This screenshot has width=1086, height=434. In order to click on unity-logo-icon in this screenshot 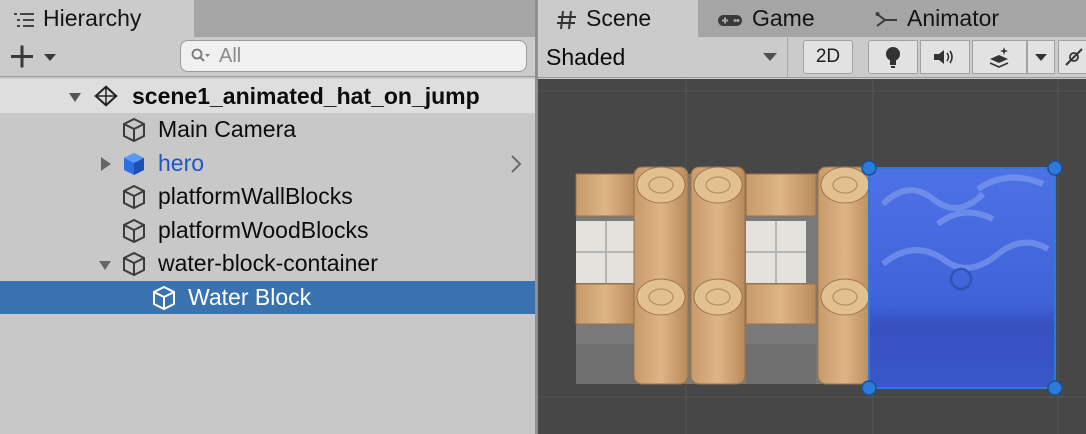, I will do `click(106, 96)`.